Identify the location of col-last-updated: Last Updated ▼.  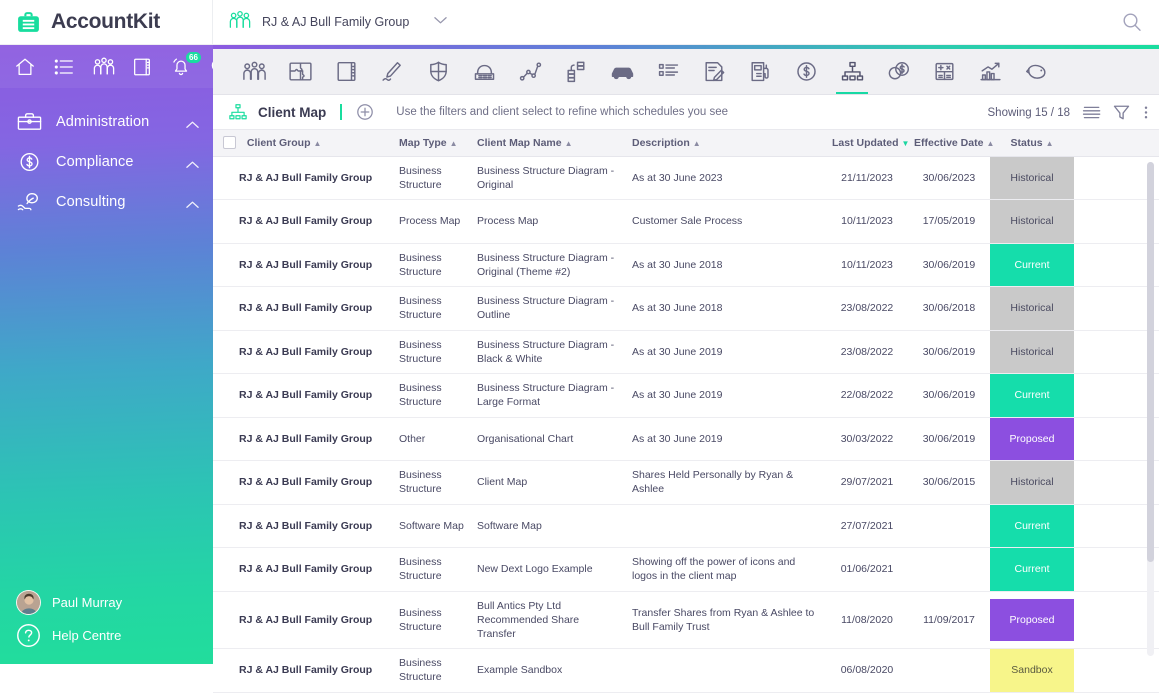
(867, 143).